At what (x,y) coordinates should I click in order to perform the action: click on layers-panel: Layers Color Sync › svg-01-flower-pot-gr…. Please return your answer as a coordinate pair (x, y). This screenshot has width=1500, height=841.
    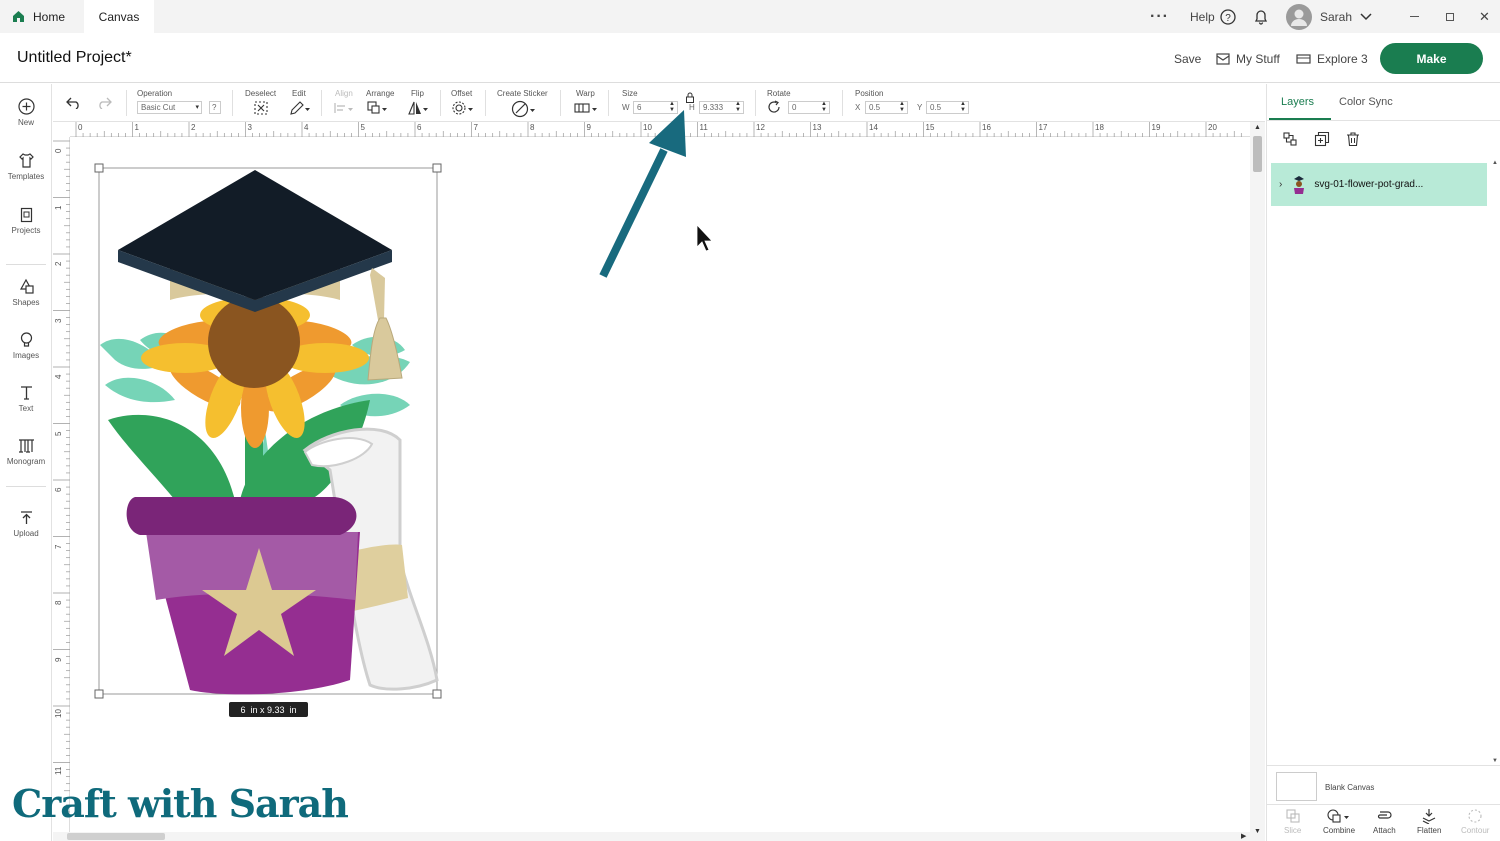
    Looking at the image, I should click on (1383, 462).